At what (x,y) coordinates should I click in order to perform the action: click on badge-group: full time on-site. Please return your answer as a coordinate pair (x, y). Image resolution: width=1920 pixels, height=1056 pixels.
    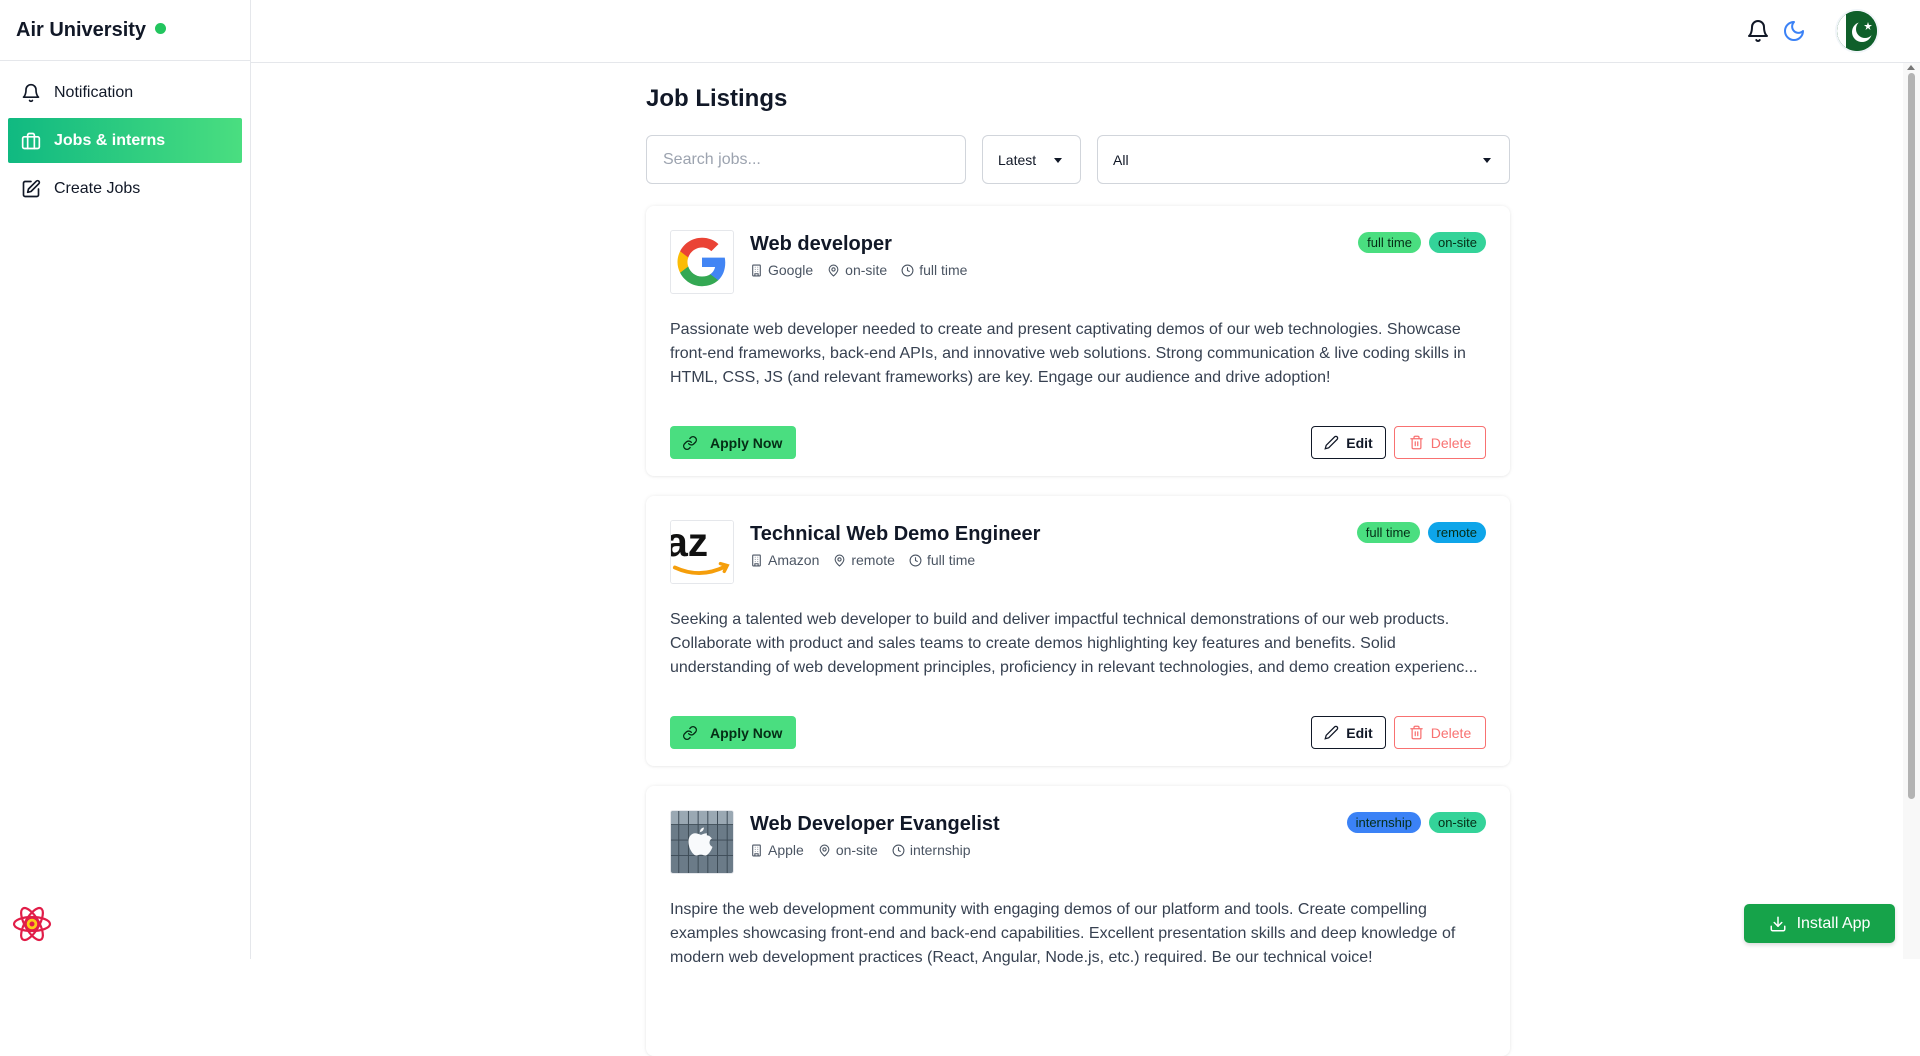
    Looking at the image, I should click on (1418, 242).